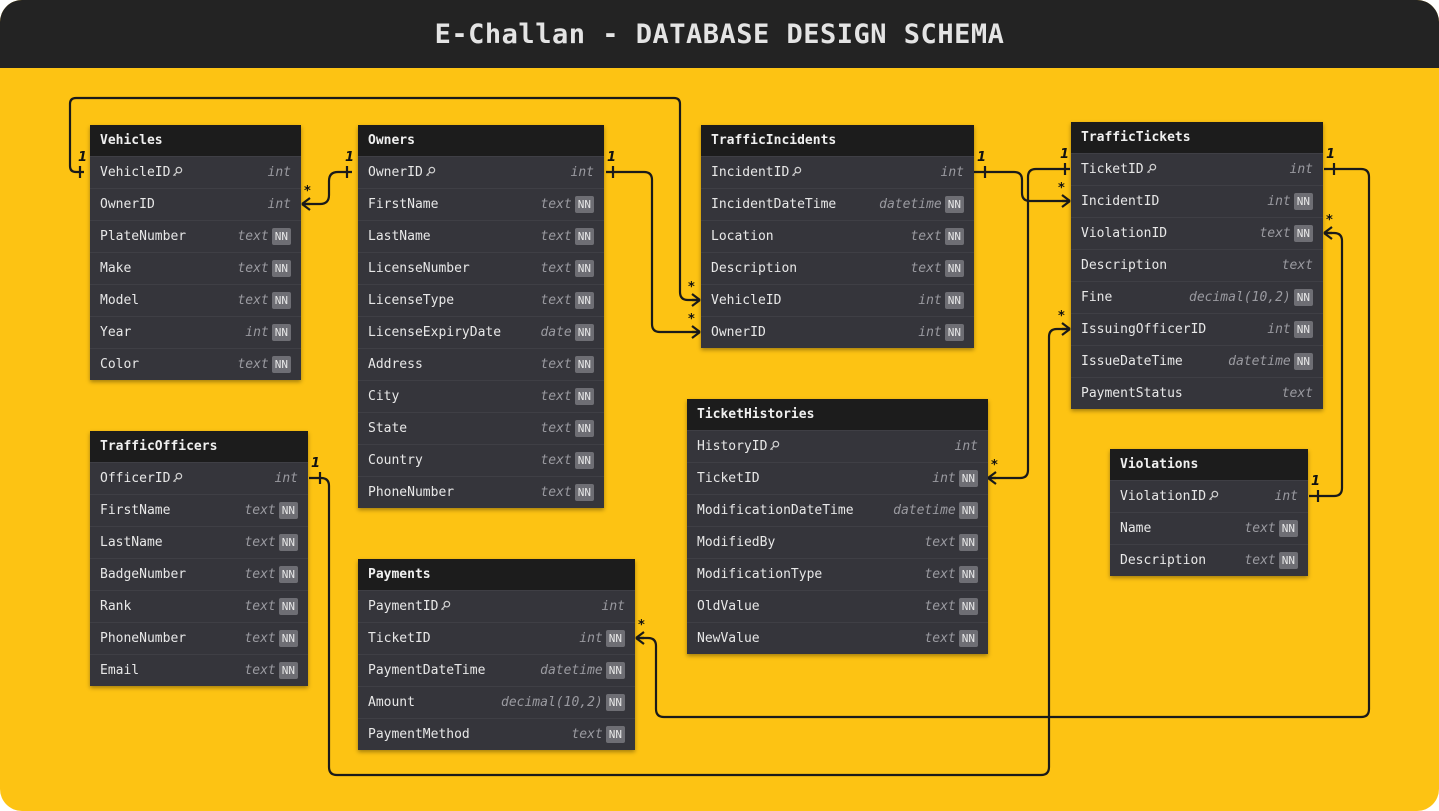 The image size is (1439, 811). Describe the element at coordinates (1270, 361) in the screenshot. I see `field-meta: datetime NN` at that location.